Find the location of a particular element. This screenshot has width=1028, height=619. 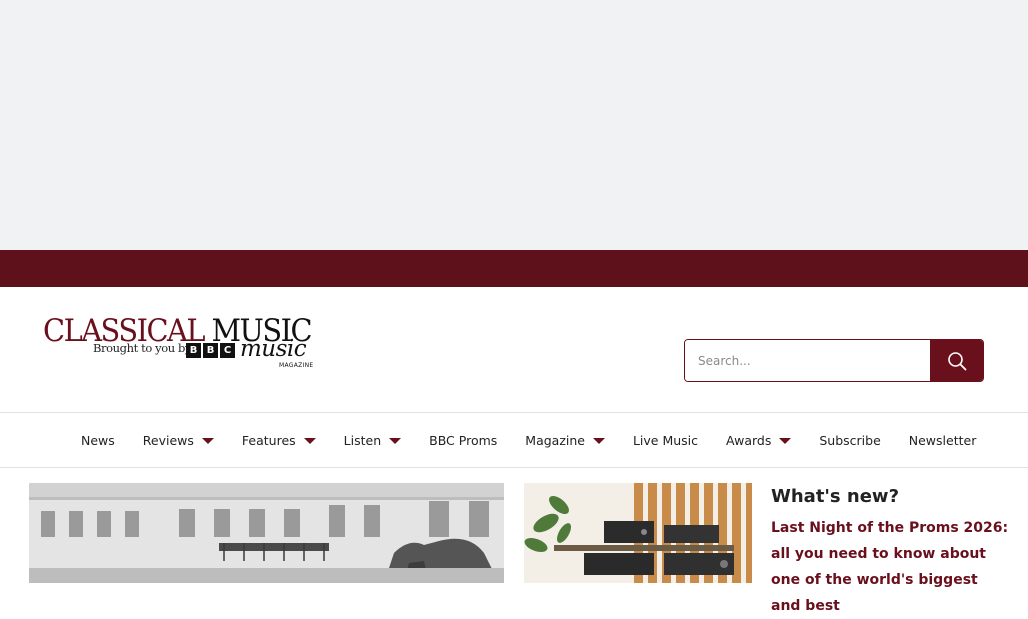

nav-item-newsletter: Newsletter is located at coordinates (943, 440).